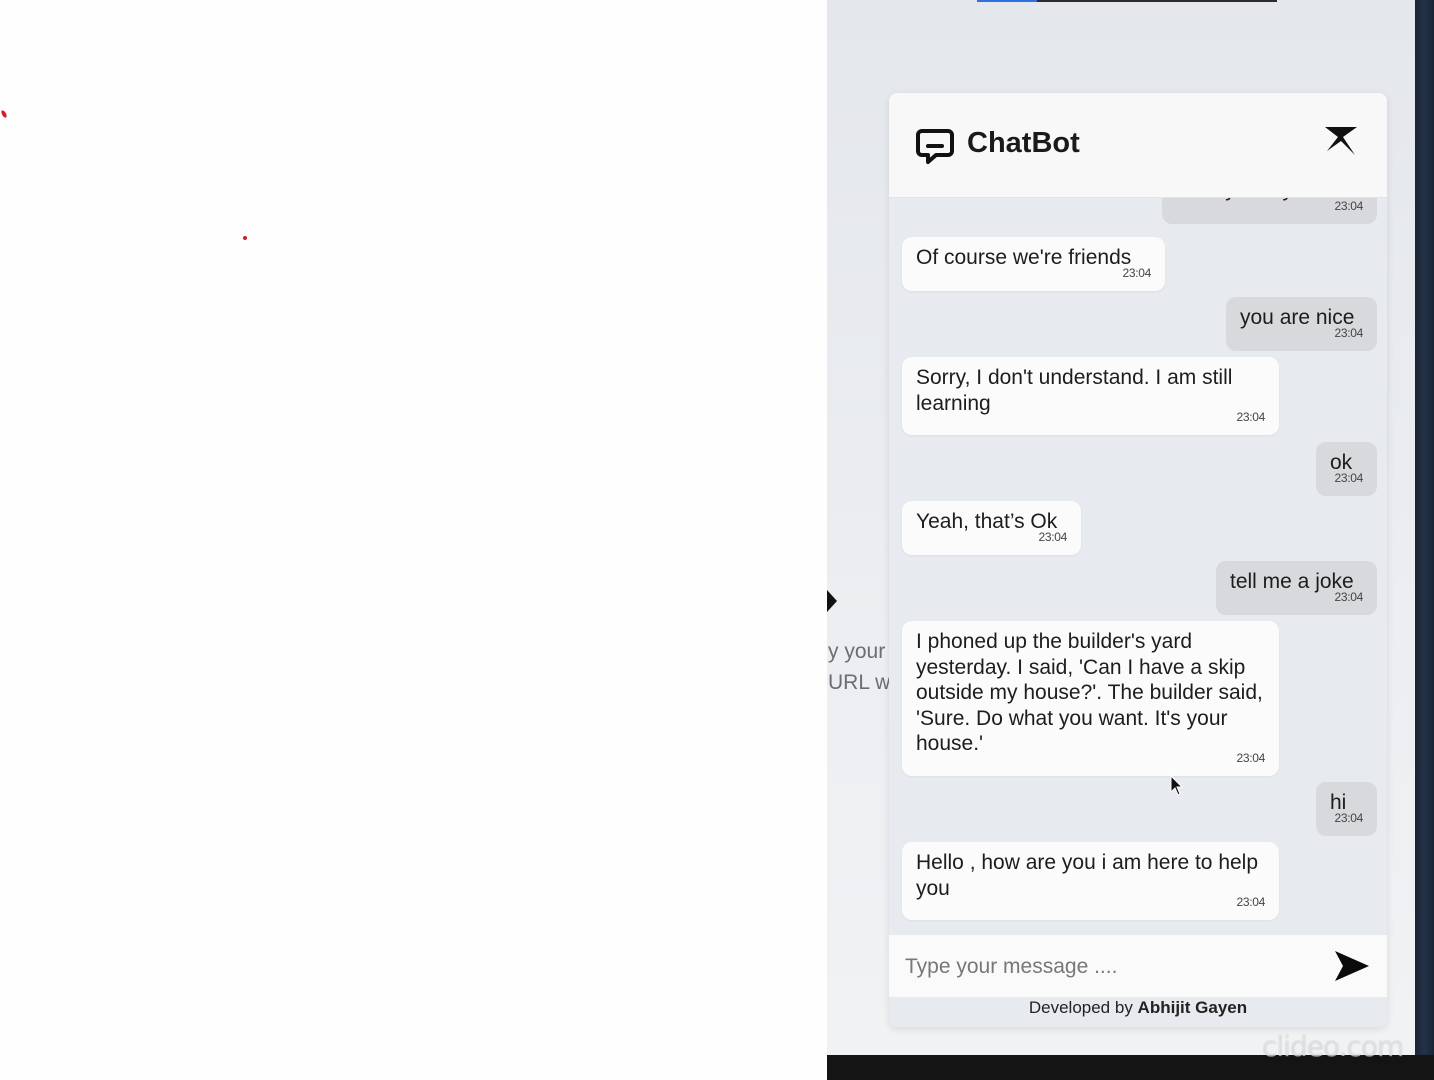  What do you see at coordinates (935, 146) in the screenshot?
I see `chat-bubble-icon` at bounding box center [935, 146].